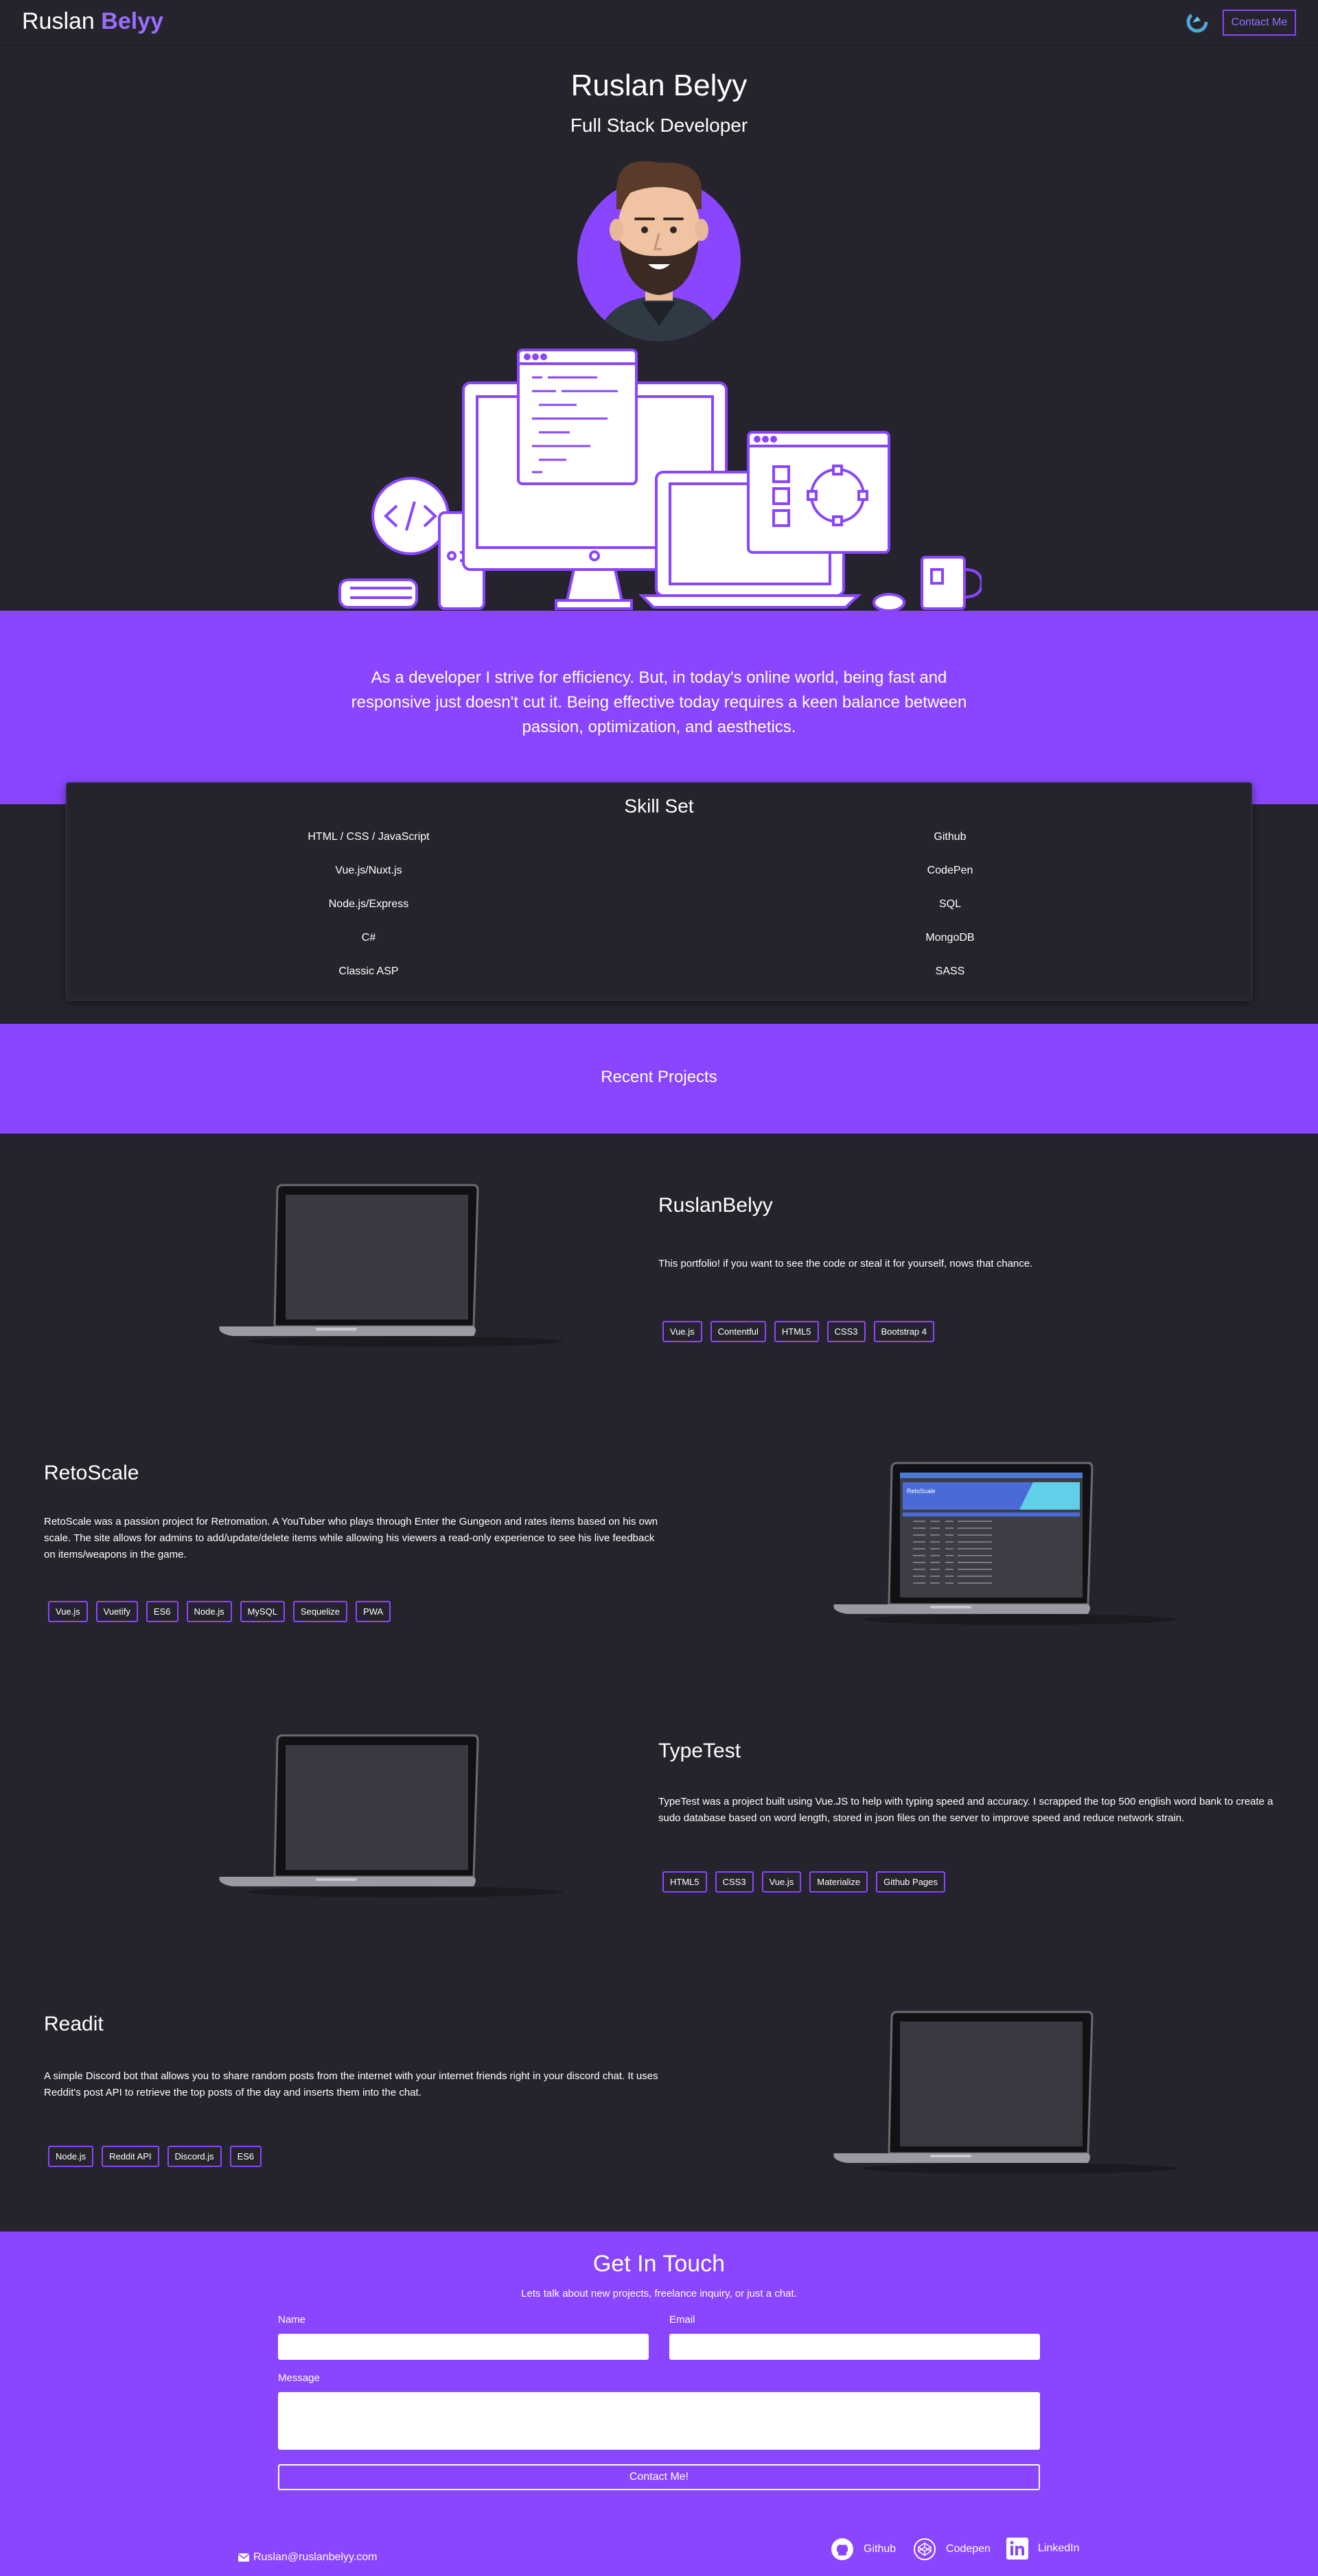  I want to click on tech-tag: PWA, so click(373, 1611).